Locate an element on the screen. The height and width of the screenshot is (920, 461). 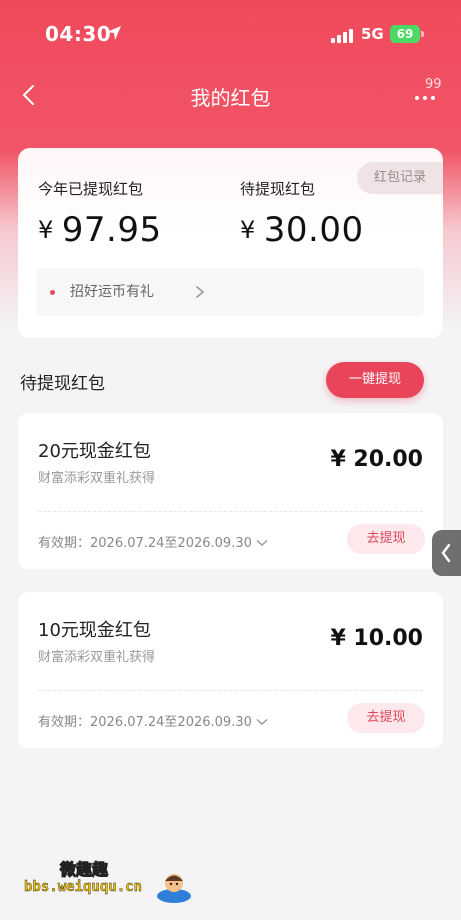
side-drawer-handle is located at coordinates (446, 553).